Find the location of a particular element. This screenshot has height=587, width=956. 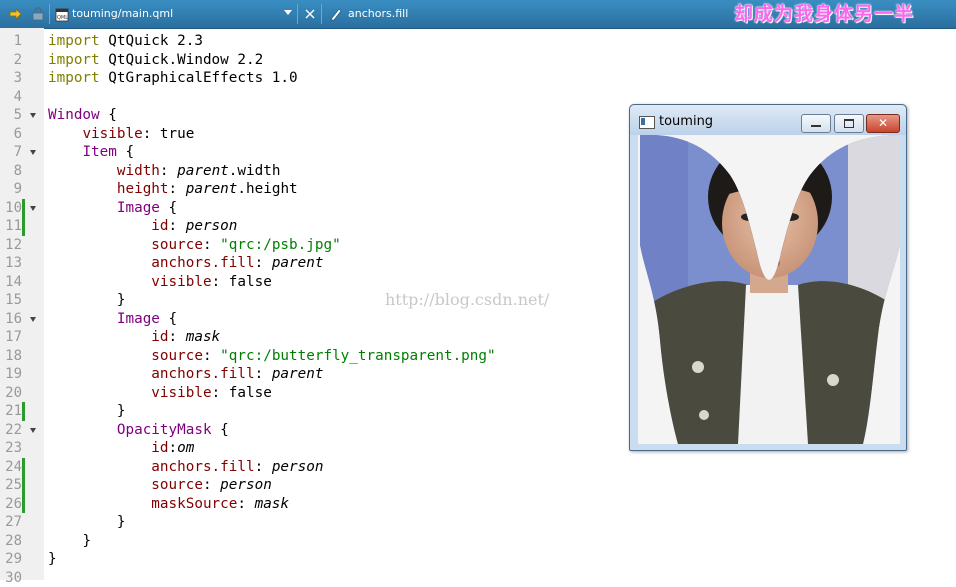

close-icon: ✕ is located at coordinates (883, 123).